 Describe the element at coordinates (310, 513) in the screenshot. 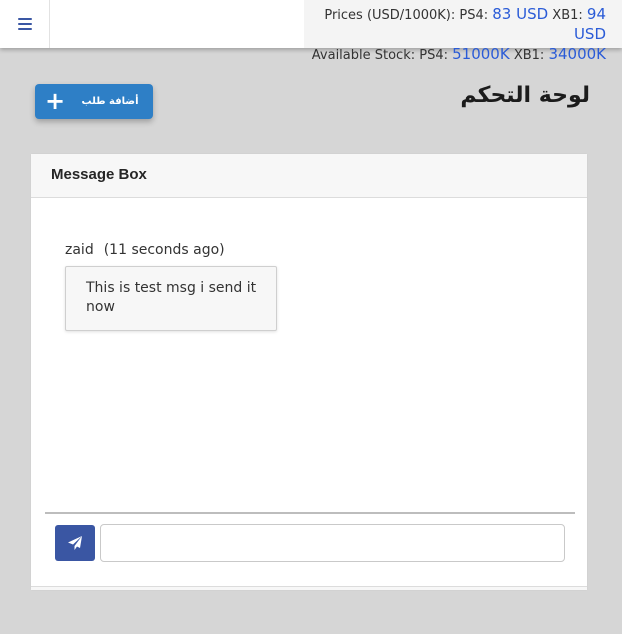

I see `divider` at that location.